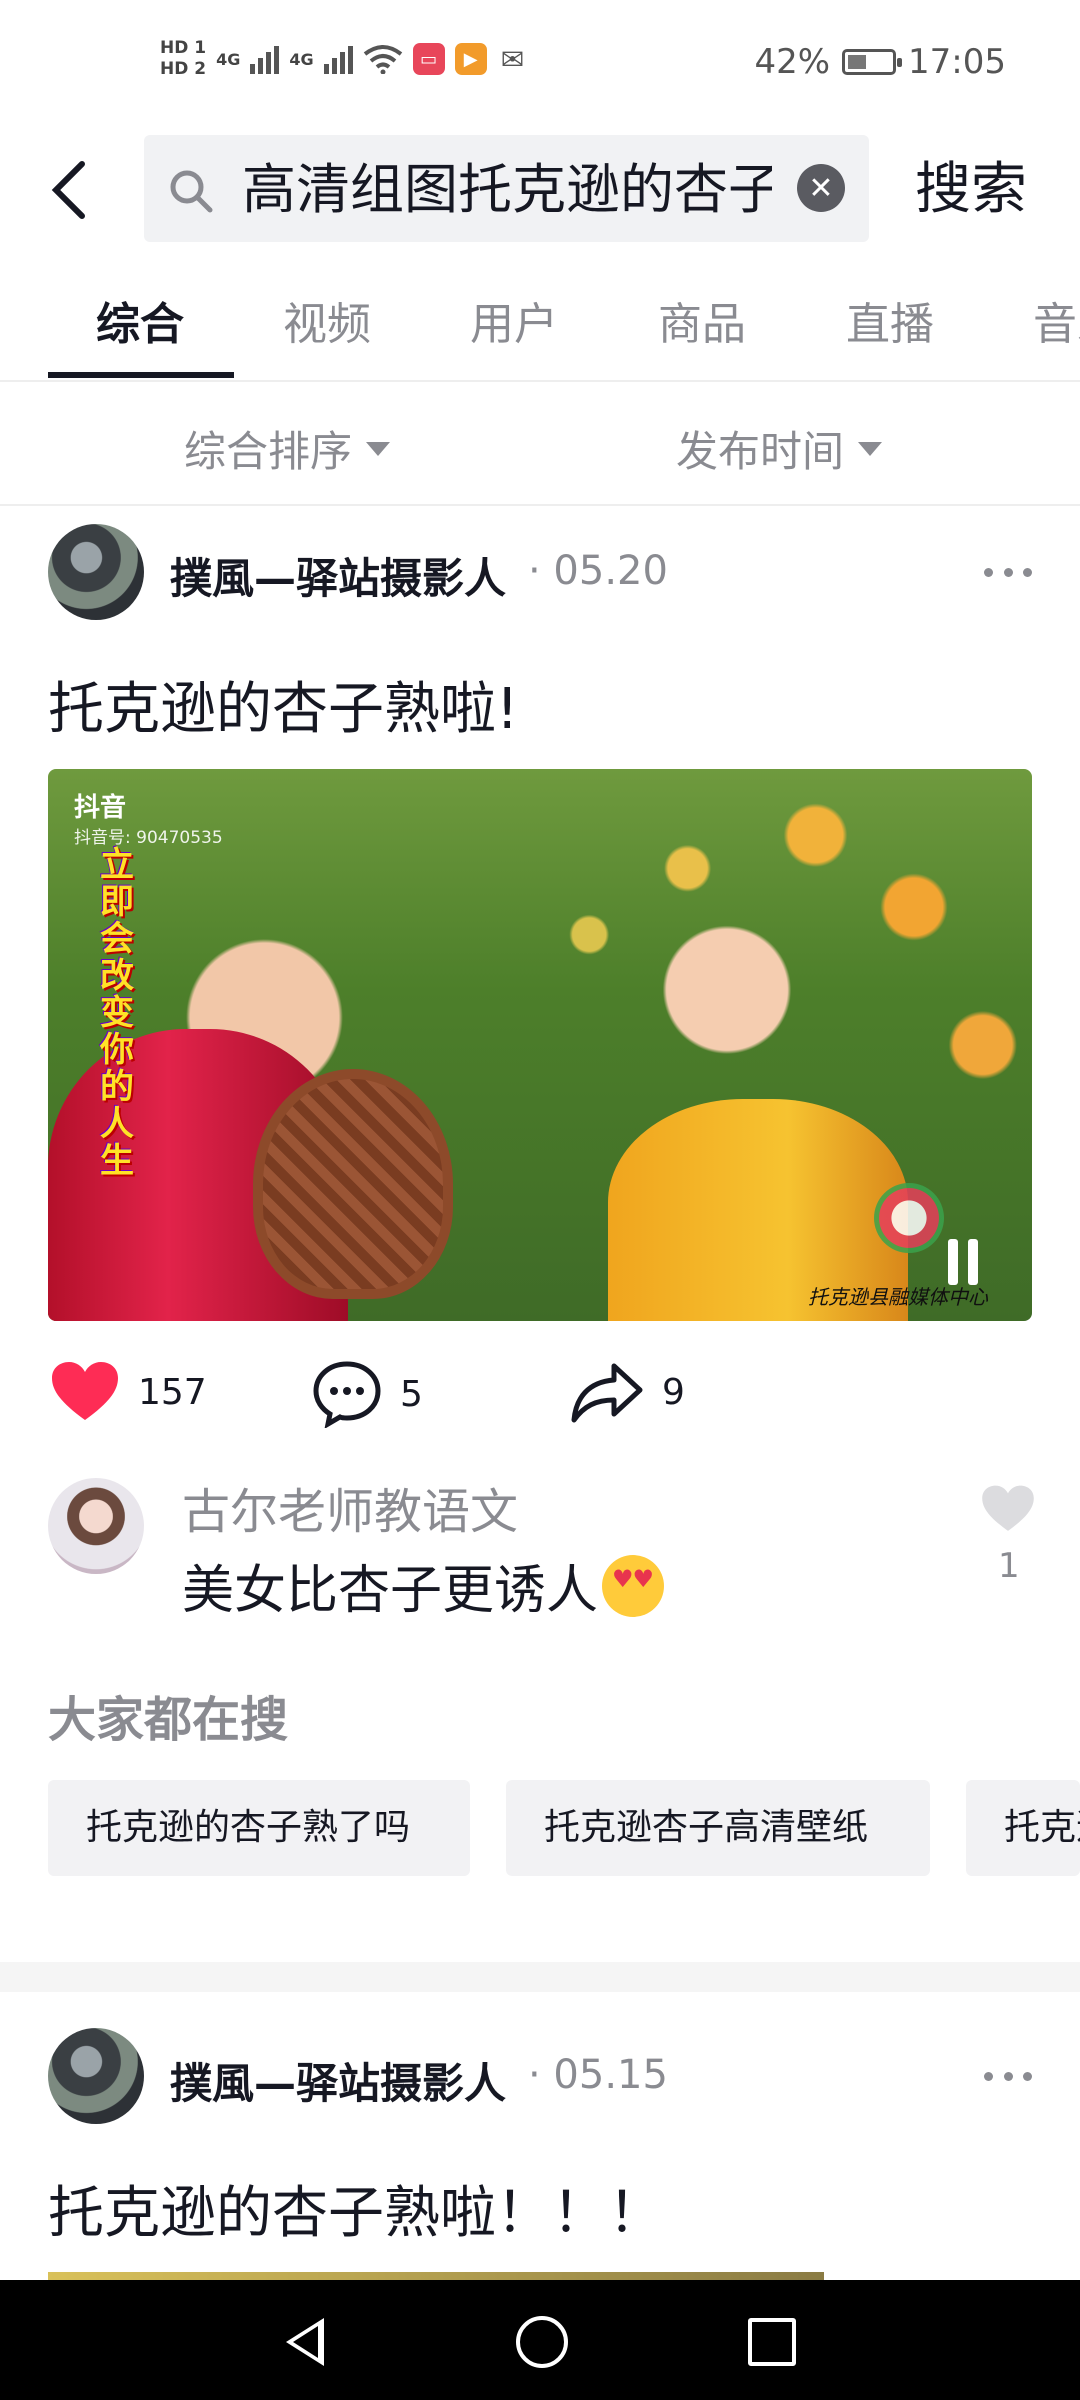  What do you see at coordinates (1009, 1566) in the screenshot?
I see `comment-like-count: 1` at bounding box center [1009, 1566].